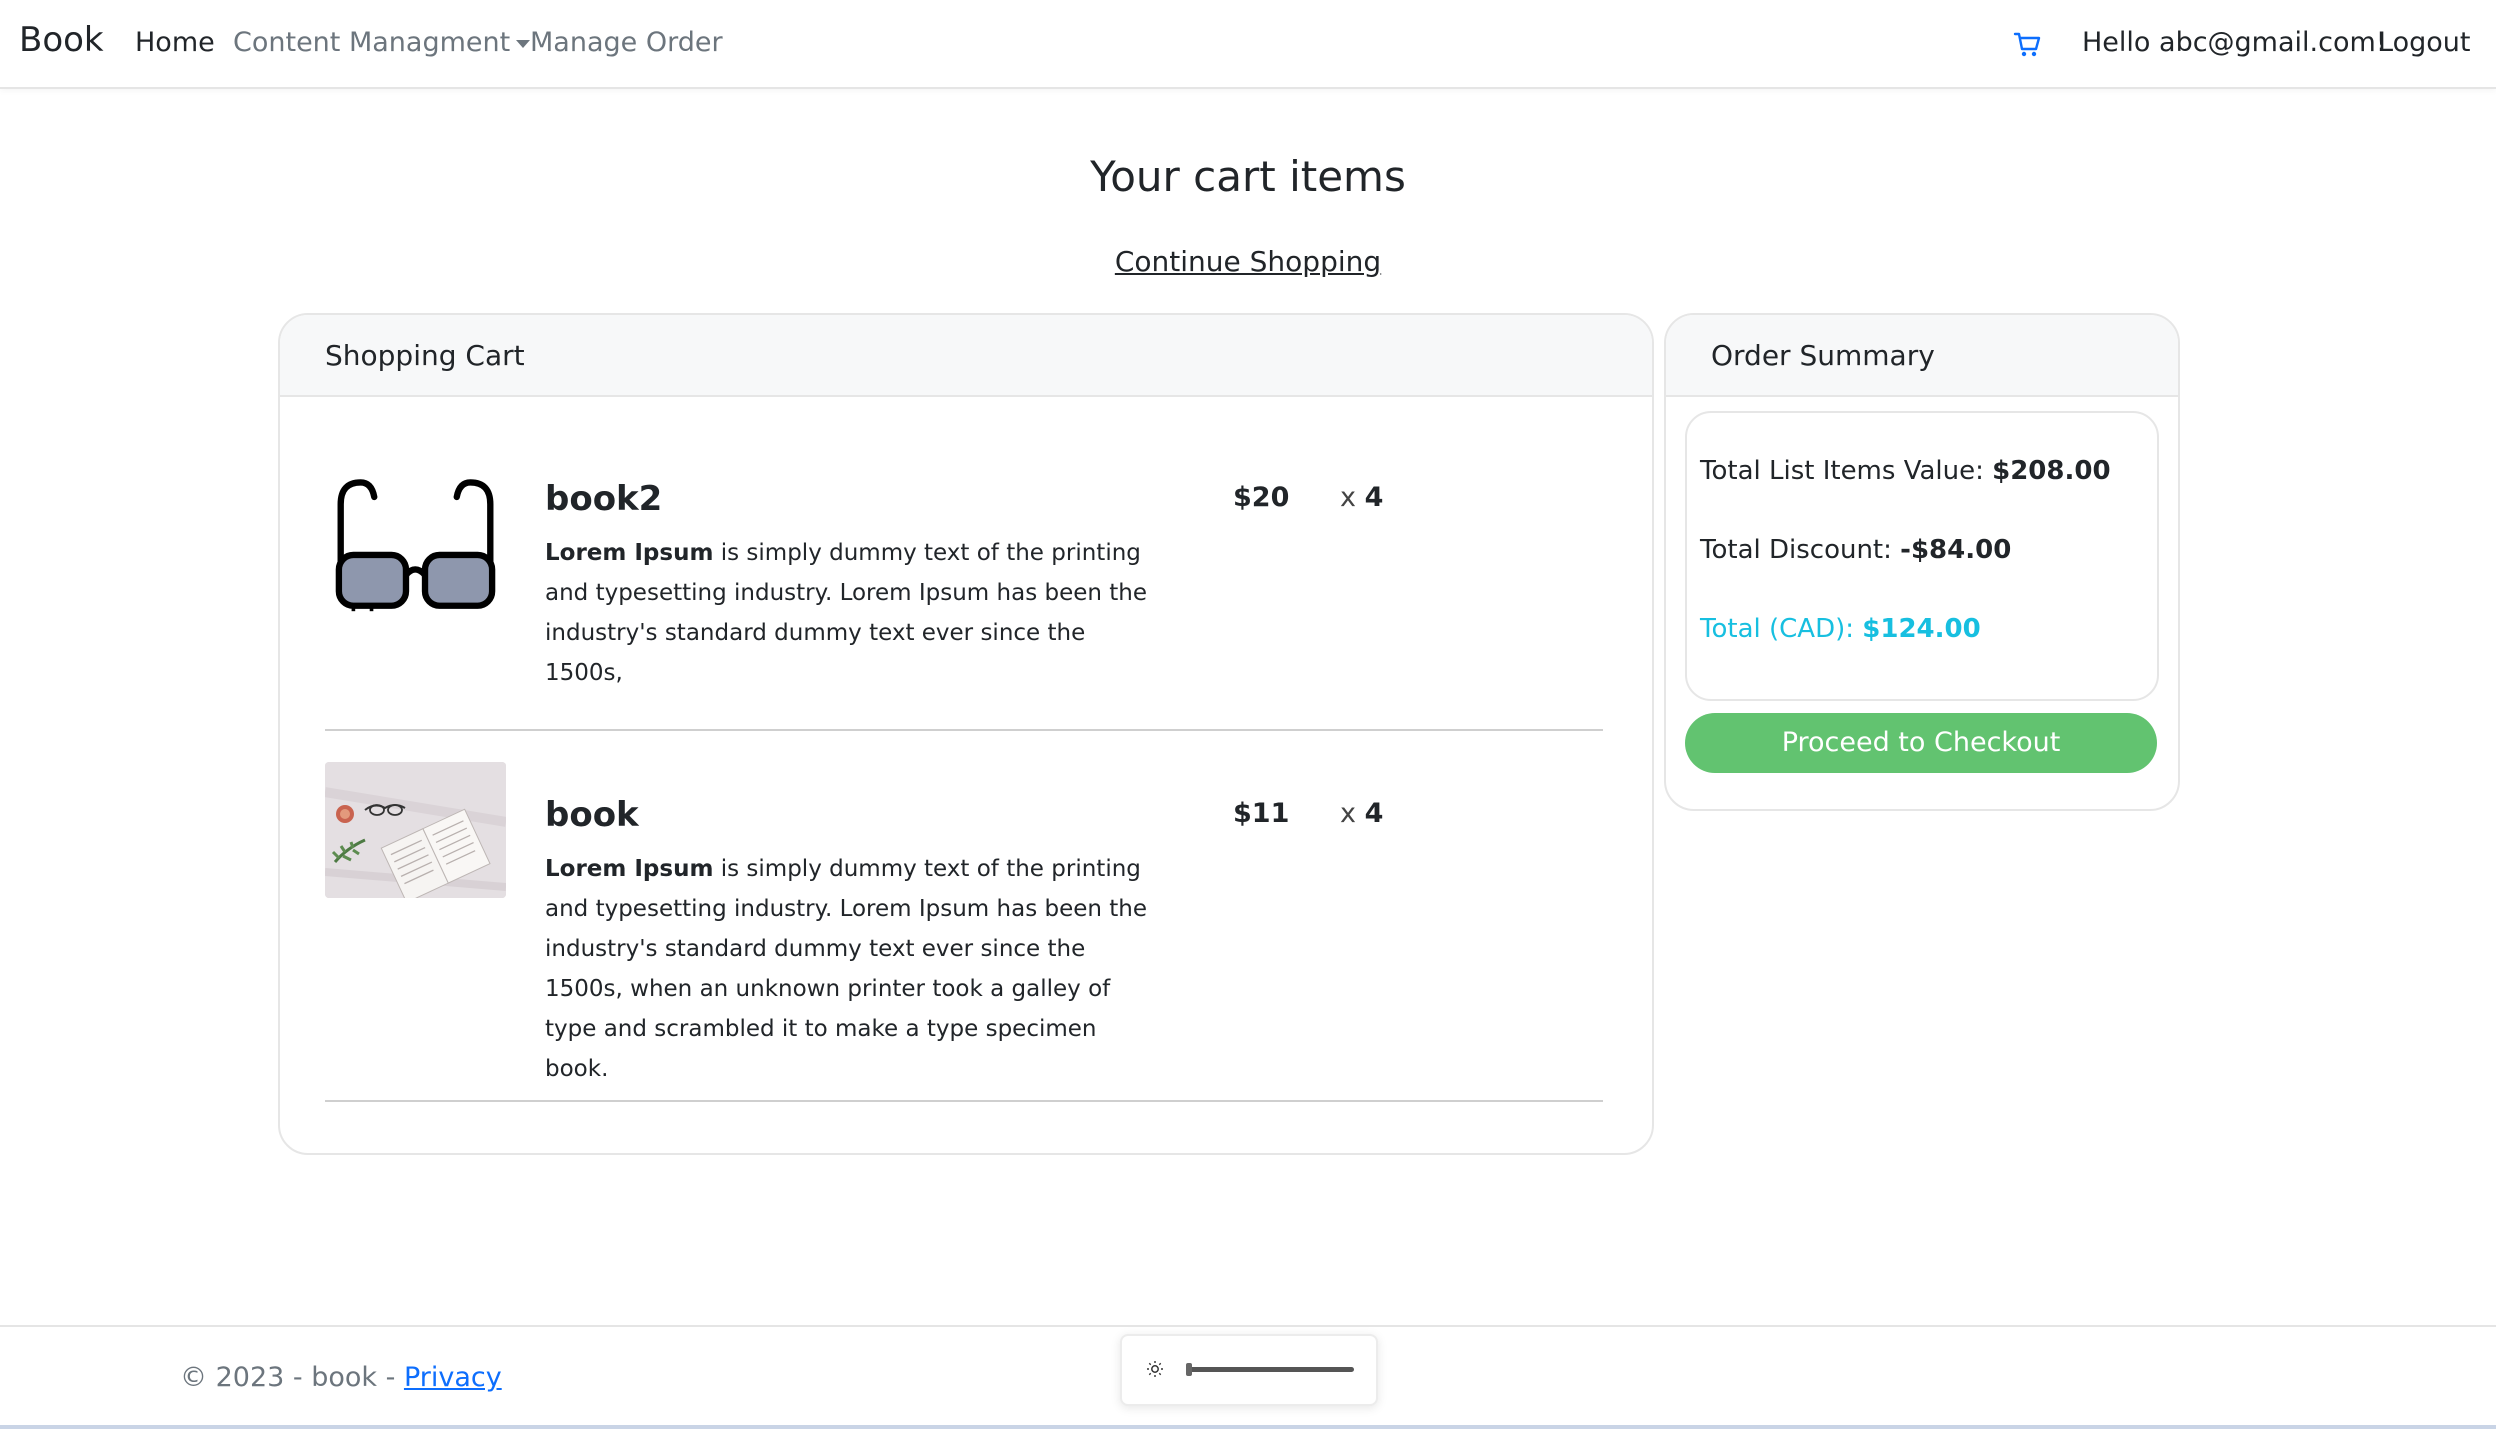  I want to click on item-price: $11, so click(1261, 813).